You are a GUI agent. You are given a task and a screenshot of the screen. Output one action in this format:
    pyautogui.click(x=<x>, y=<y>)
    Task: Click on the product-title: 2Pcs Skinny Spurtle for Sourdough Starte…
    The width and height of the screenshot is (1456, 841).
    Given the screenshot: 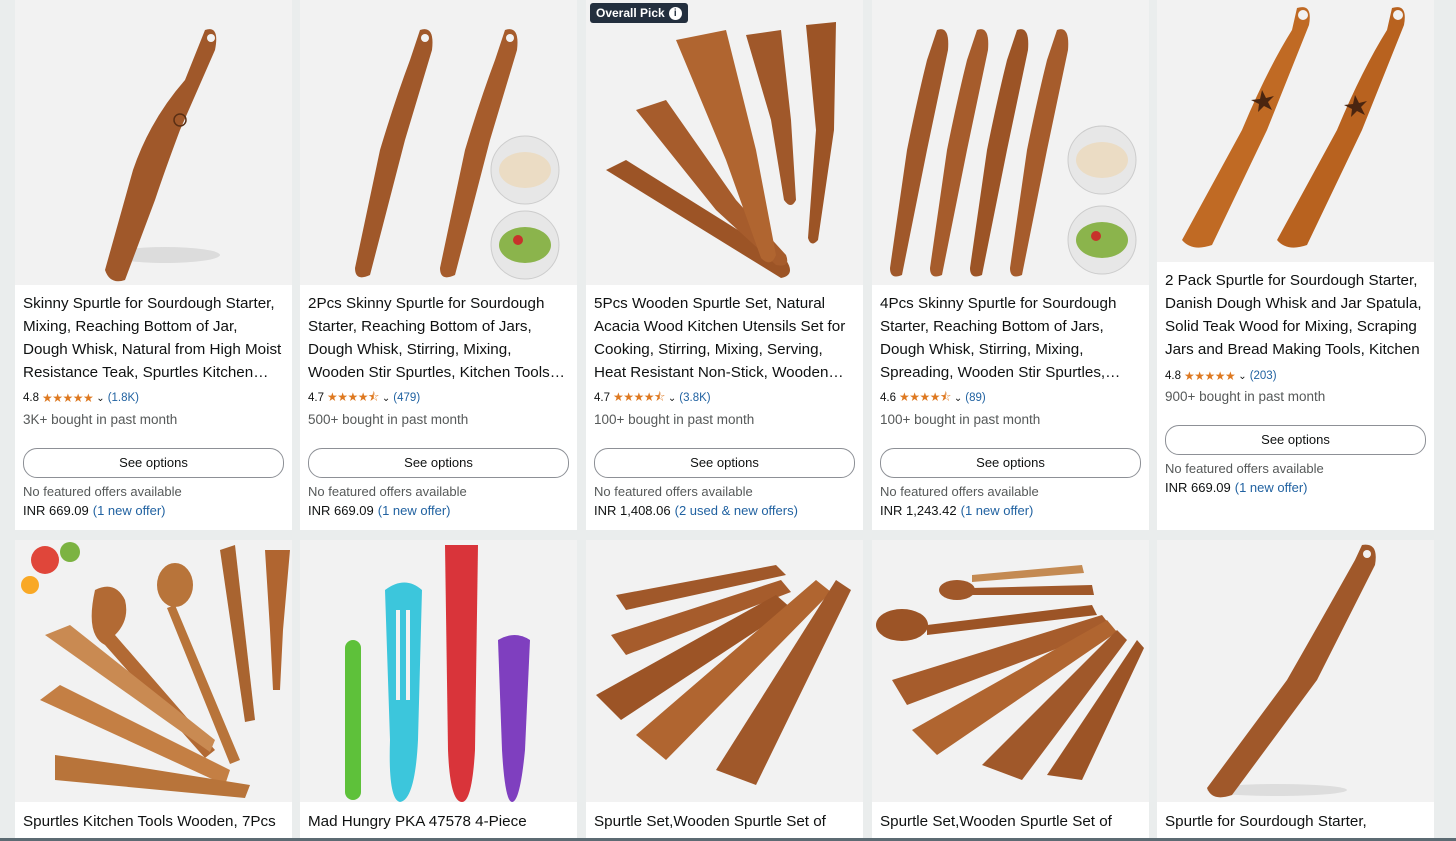 What is the action you would take?
    pyautogui.click(x=438, y=338)
    